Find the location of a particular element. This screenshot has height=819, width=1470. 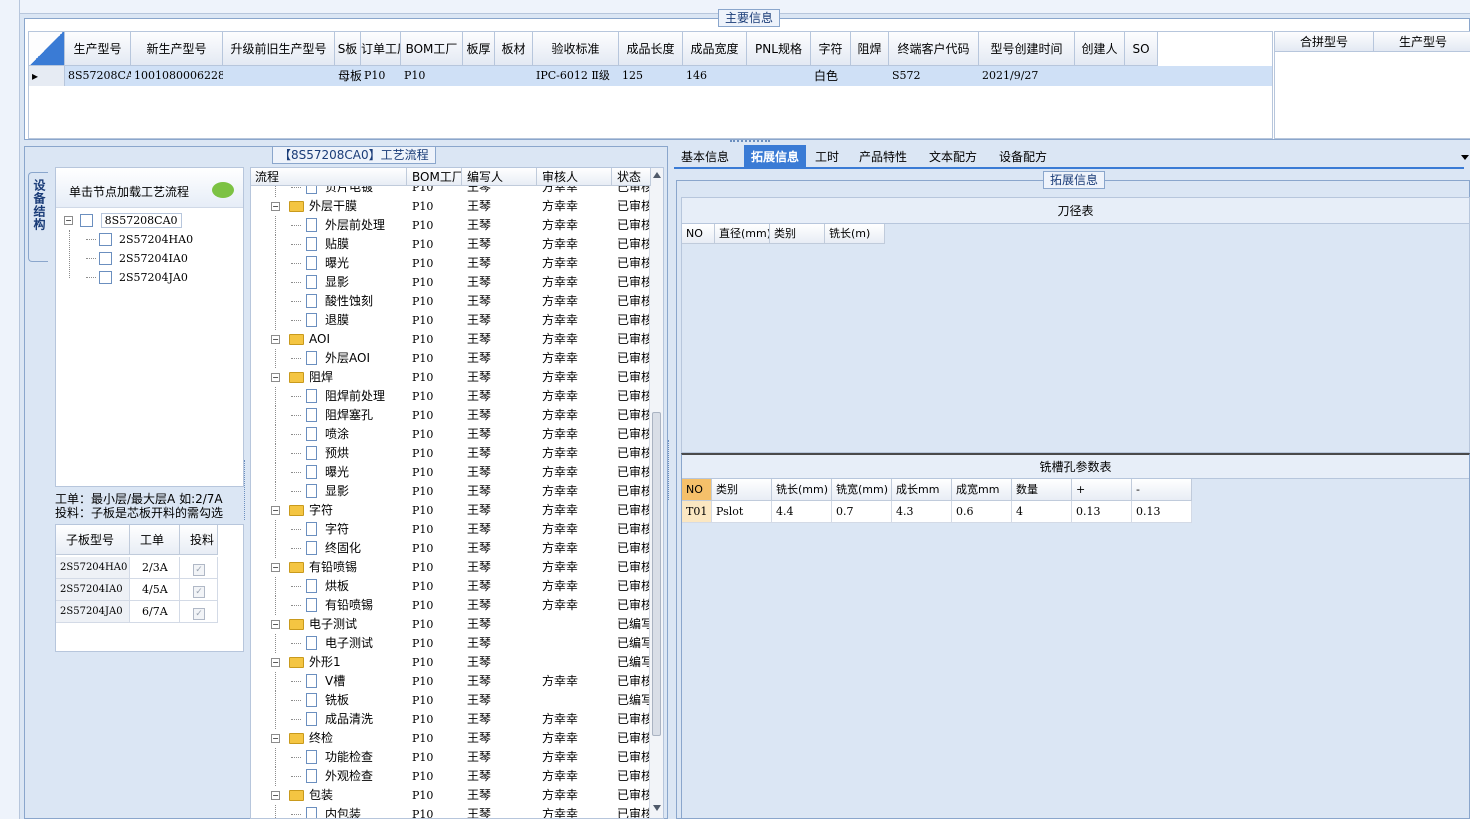

process-row: − AOI P10王琴方幸幸已审核 is located at coordinates (451, 339).